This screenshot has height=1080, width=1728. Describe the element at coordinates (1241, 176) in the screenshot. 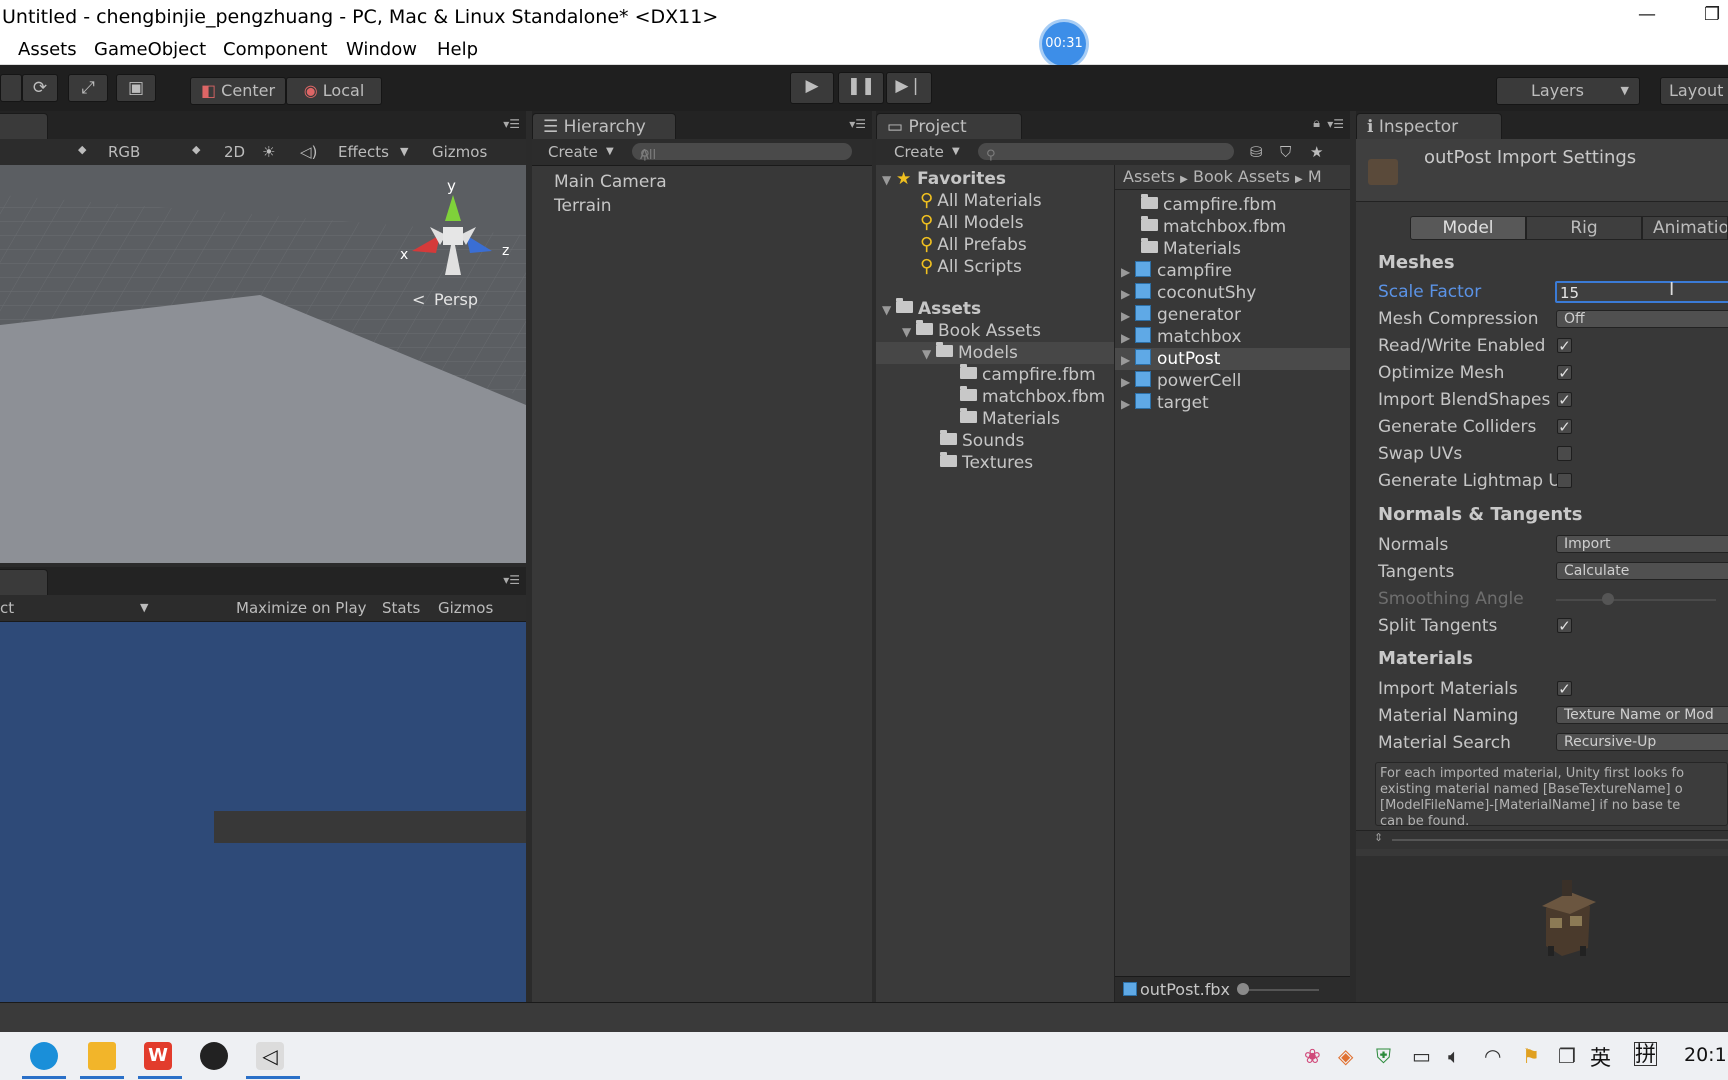

I see `breadcrumb-item: Book Assets` at that location.